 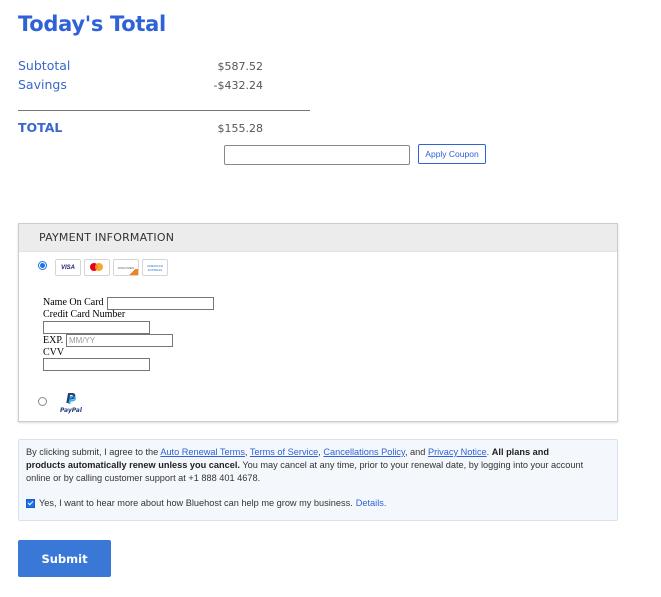 I want to click on american-express-icon: AMERICAN EXPRESS, so click(x=155, y=267).